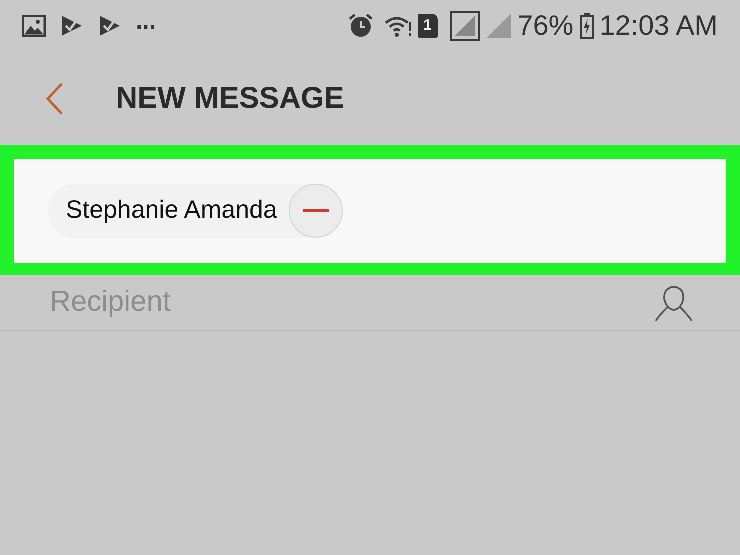 This screenshot has width=740, height=555. What do you see at coordinates (659, 26) in the screenshot?
I see `clock-time: 12:03 AM` at bounding box center [659, 26].